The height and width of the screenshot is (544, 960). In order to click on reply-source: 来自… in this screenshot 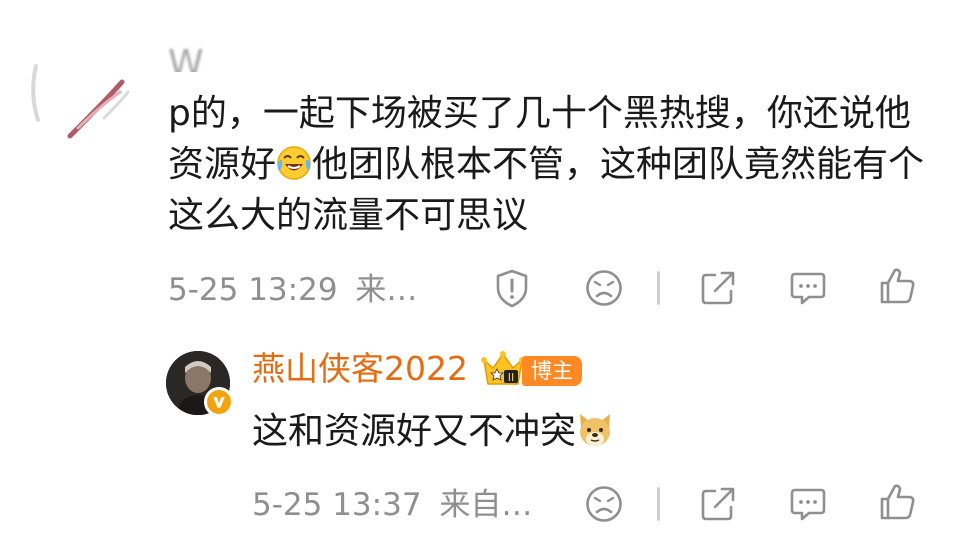, I will do `click(485, 505)`.